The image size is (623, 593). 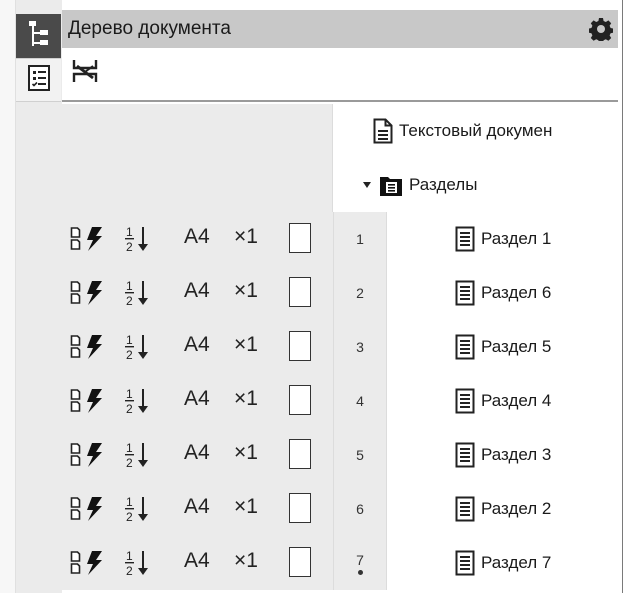 I want to click on section-number-cell: 2, so click(x=360, y=293).